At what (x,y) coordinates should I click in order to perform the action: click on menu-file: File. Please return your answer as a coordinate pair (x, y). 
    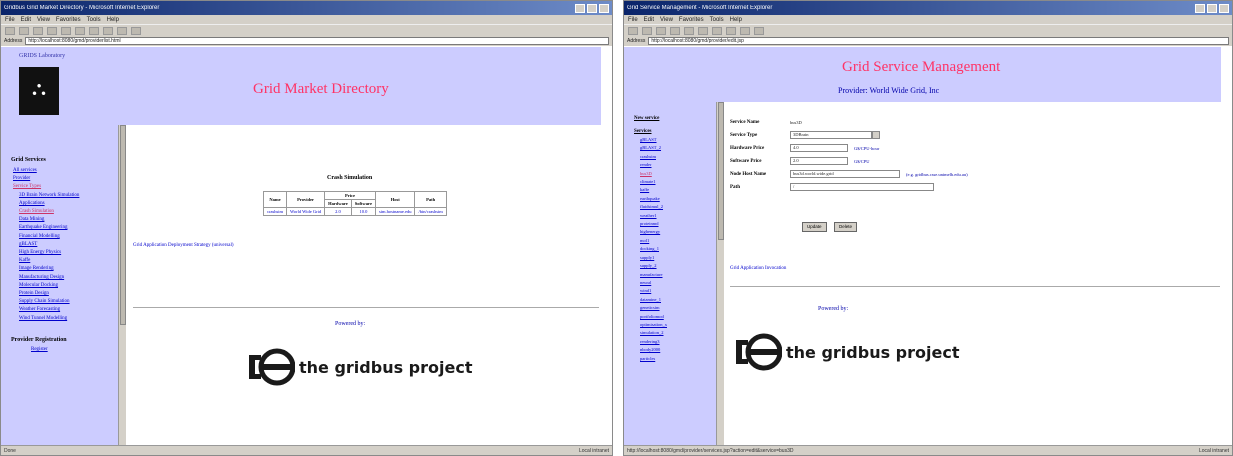
    Looking at the image, I should click on (10, 20).